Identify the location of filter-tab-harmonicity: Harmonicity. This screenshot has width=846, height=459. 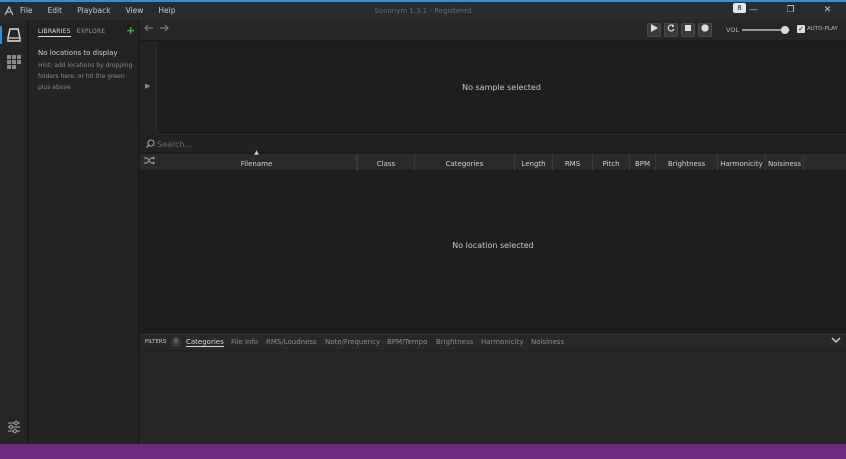
(502, 342).